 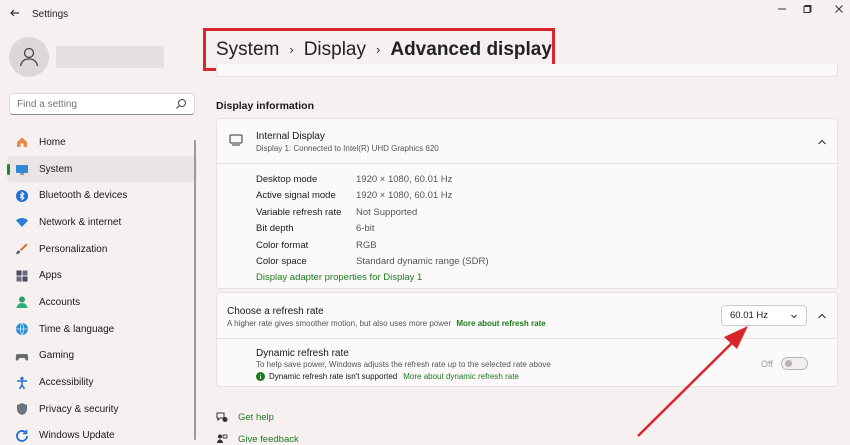 I want to click on spec-value: Standard dynamic range (SDR), so click(x=422, y=262).